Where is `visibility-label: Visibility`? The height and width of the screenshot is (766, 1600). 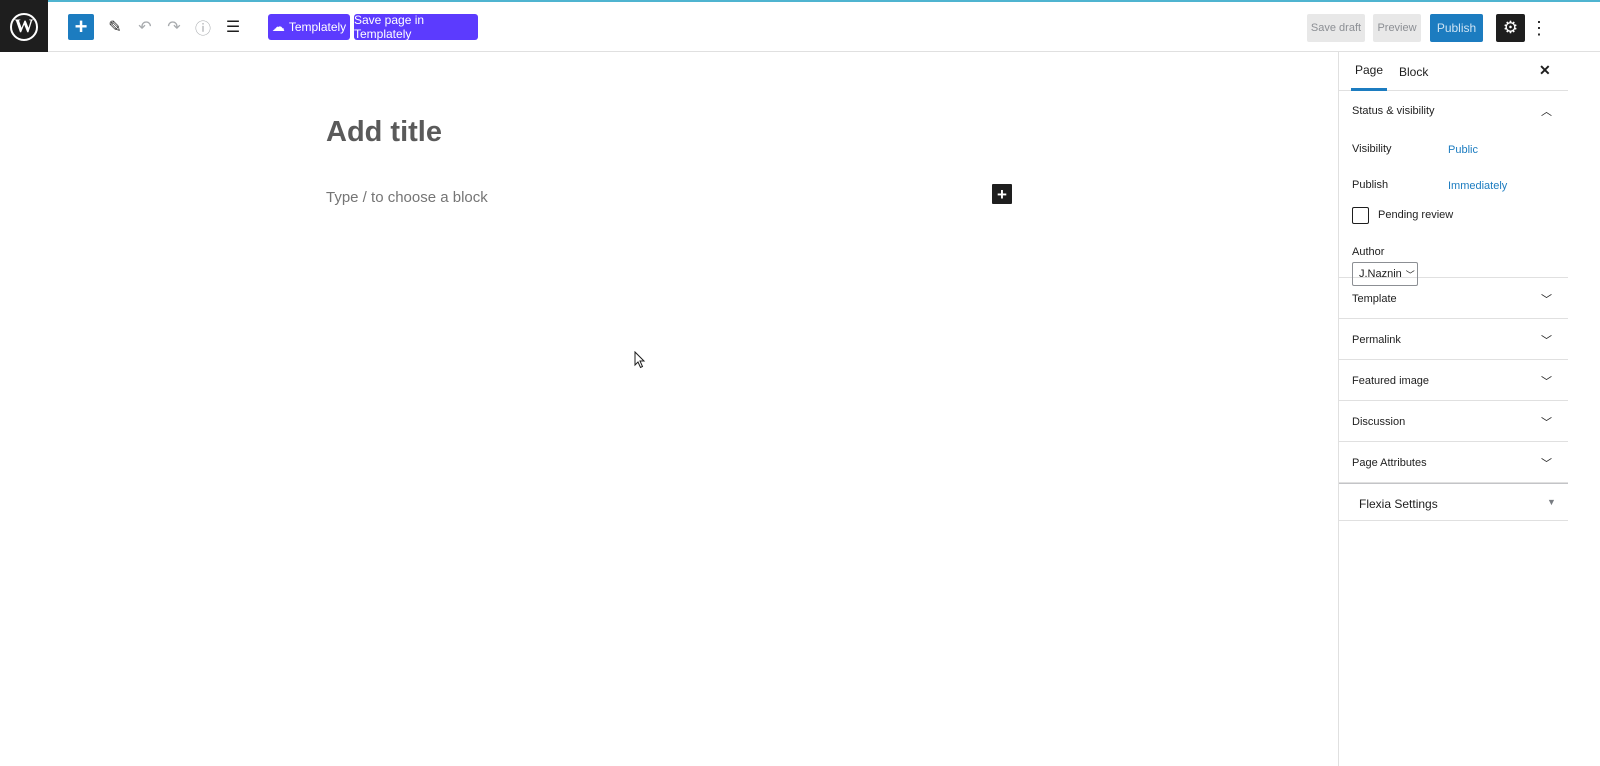 visibility-label: Visibility is located at coordinates (1372, 149).